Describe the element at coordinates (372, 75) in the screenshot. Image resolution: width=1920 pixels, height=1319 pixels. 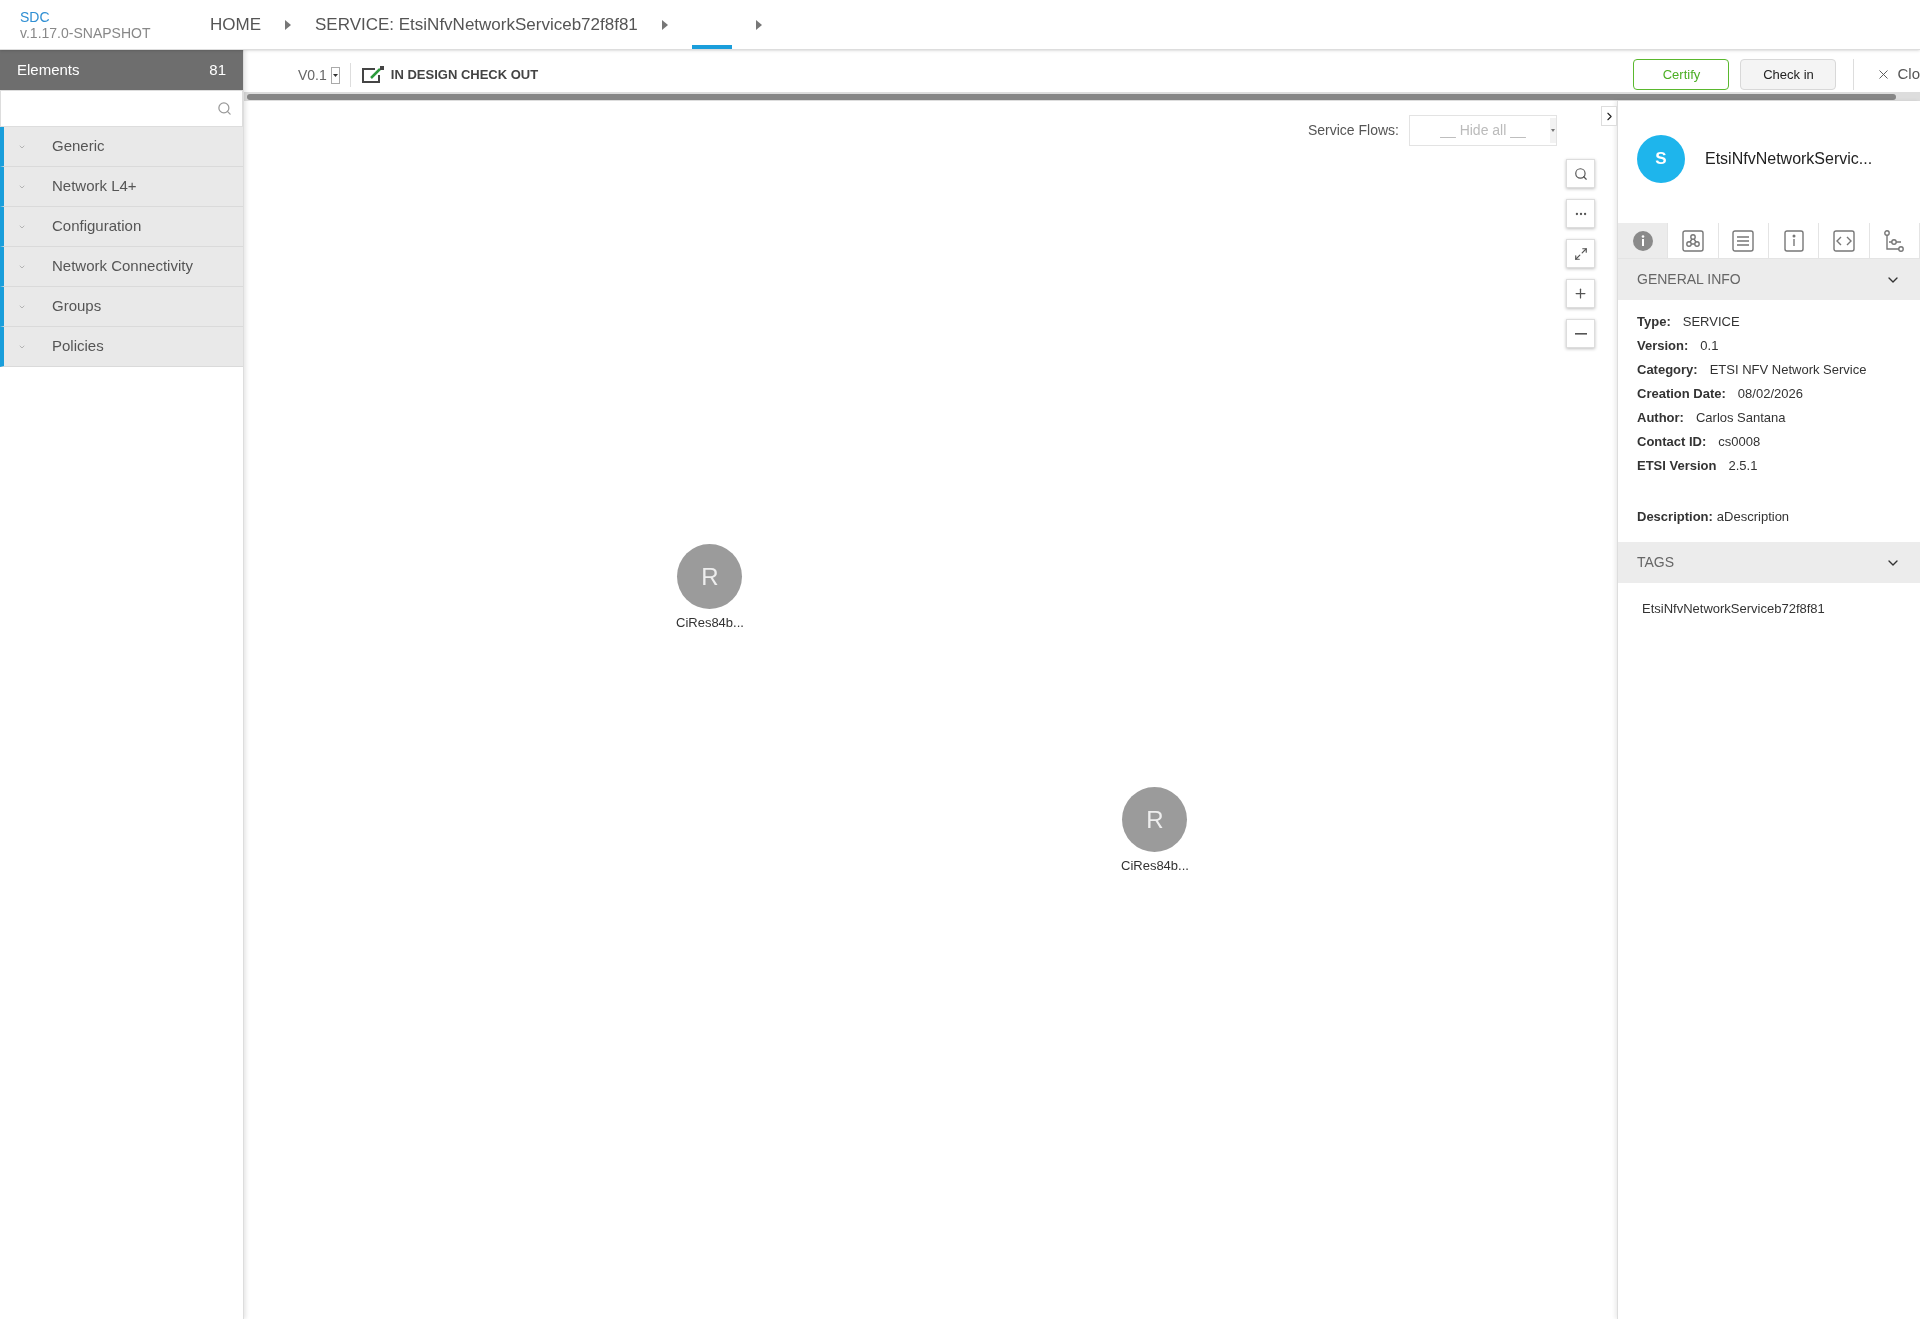
I see `edit-icon` at that location.